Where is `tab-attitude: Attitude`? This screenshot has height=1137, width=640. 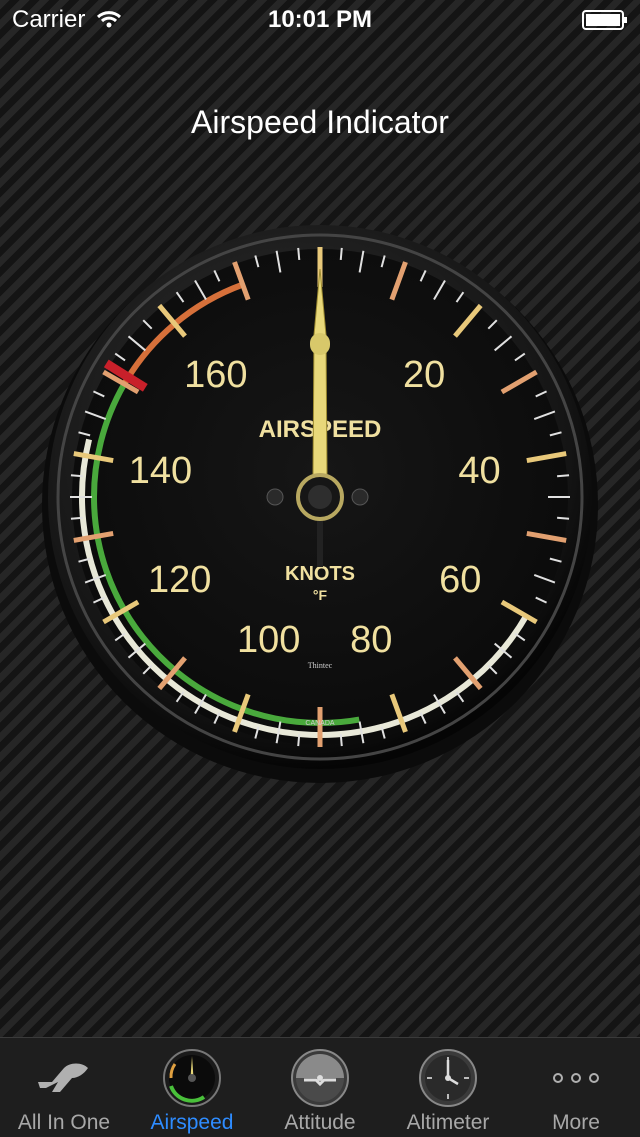
tab-attitude: Attitude is located at coordinates (320, 1087).